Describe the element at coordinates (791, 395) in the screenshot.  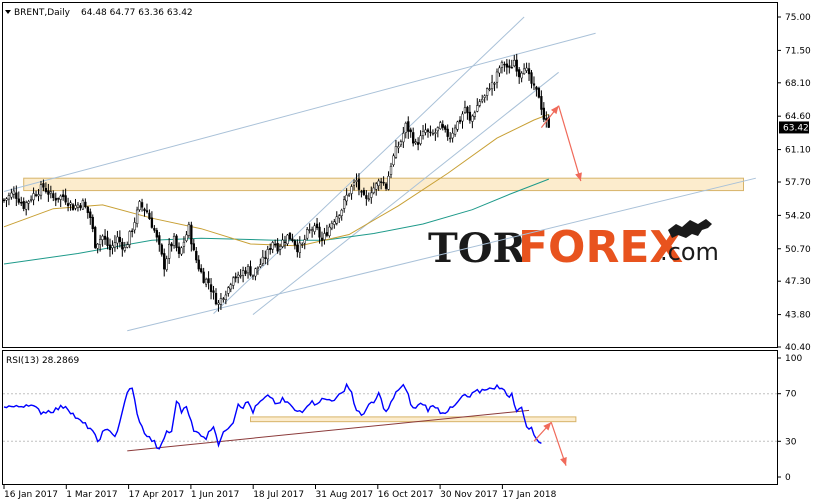
I see `rsi-axis-label: 70` at that location.